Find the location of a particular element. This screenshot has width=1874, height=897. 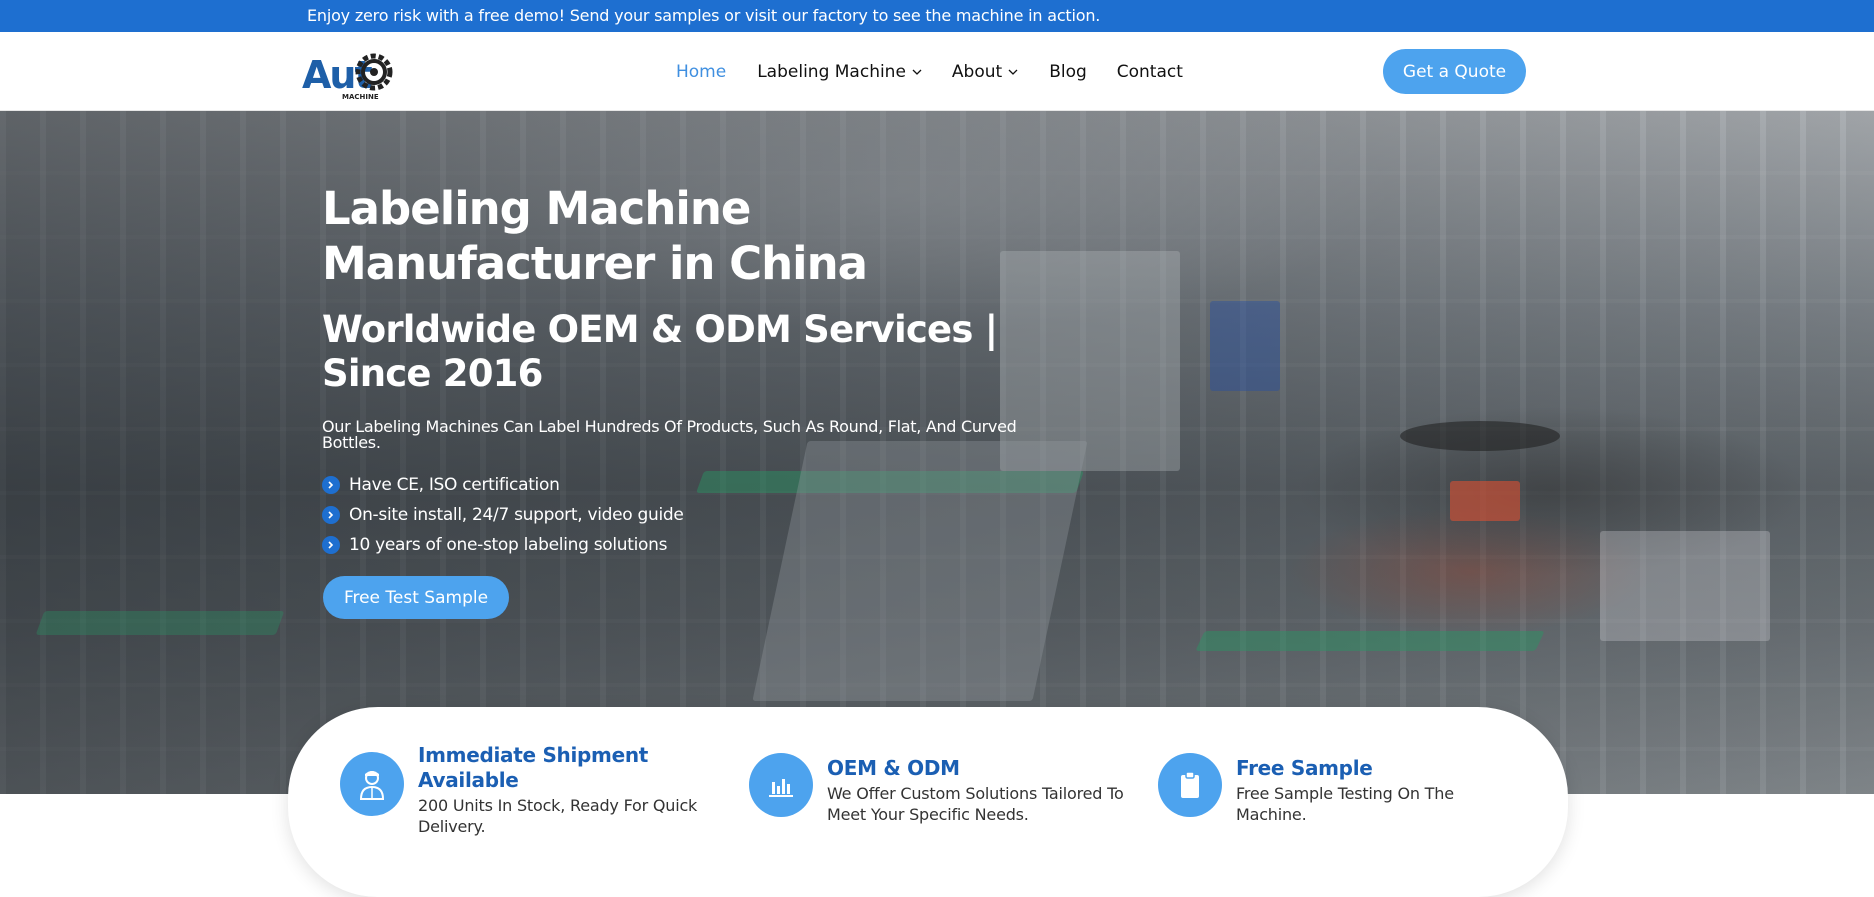

main-nav: Home Labeling Machine About Blog Contact is located at coordinates (929, 72).